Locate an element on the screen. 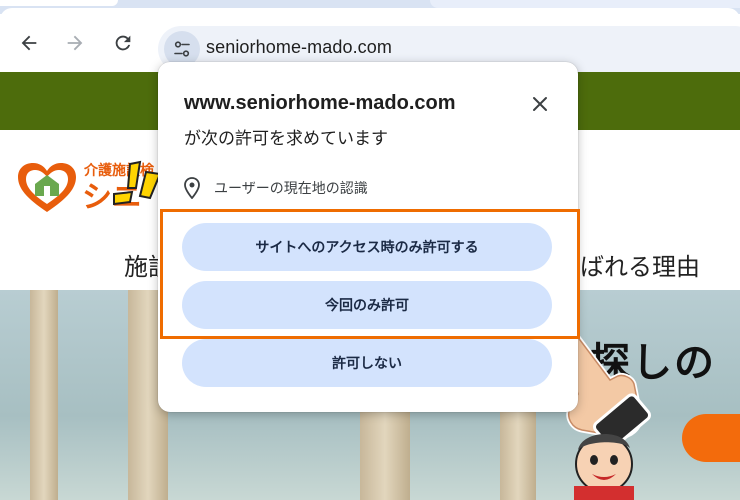 This screenshot has width=740, height=500. tab-left is located at coordinates (59, 3).